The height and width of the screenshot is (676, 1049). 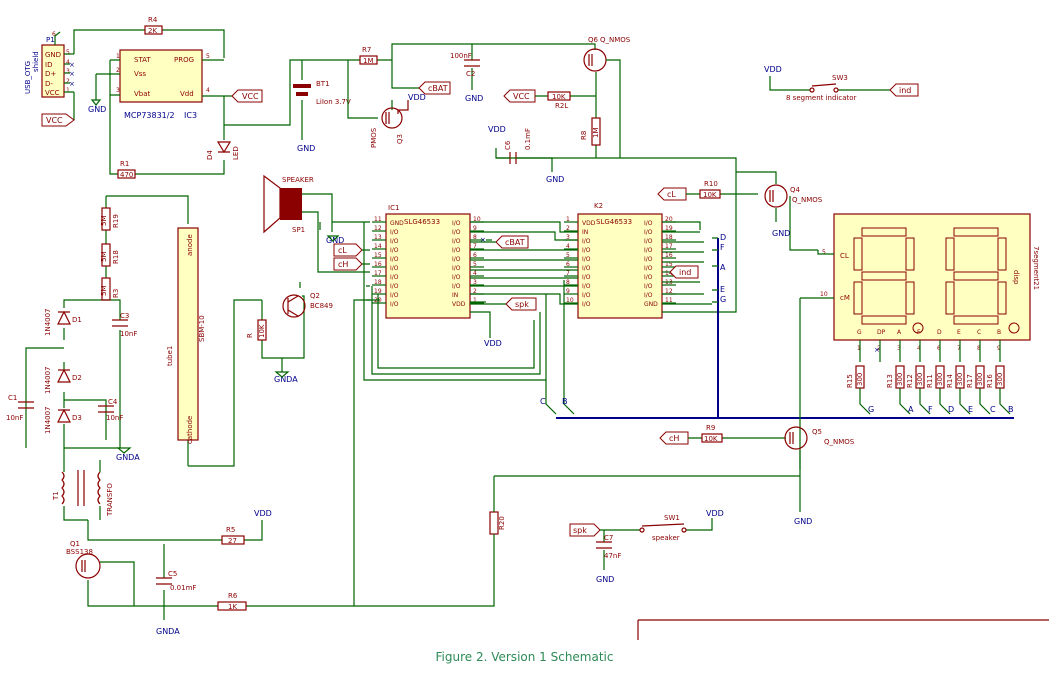 What do you see at coordinates (1016, 277) in the screenshot?
I see `disp-ref: disp` at bounding box center [1016, 277].